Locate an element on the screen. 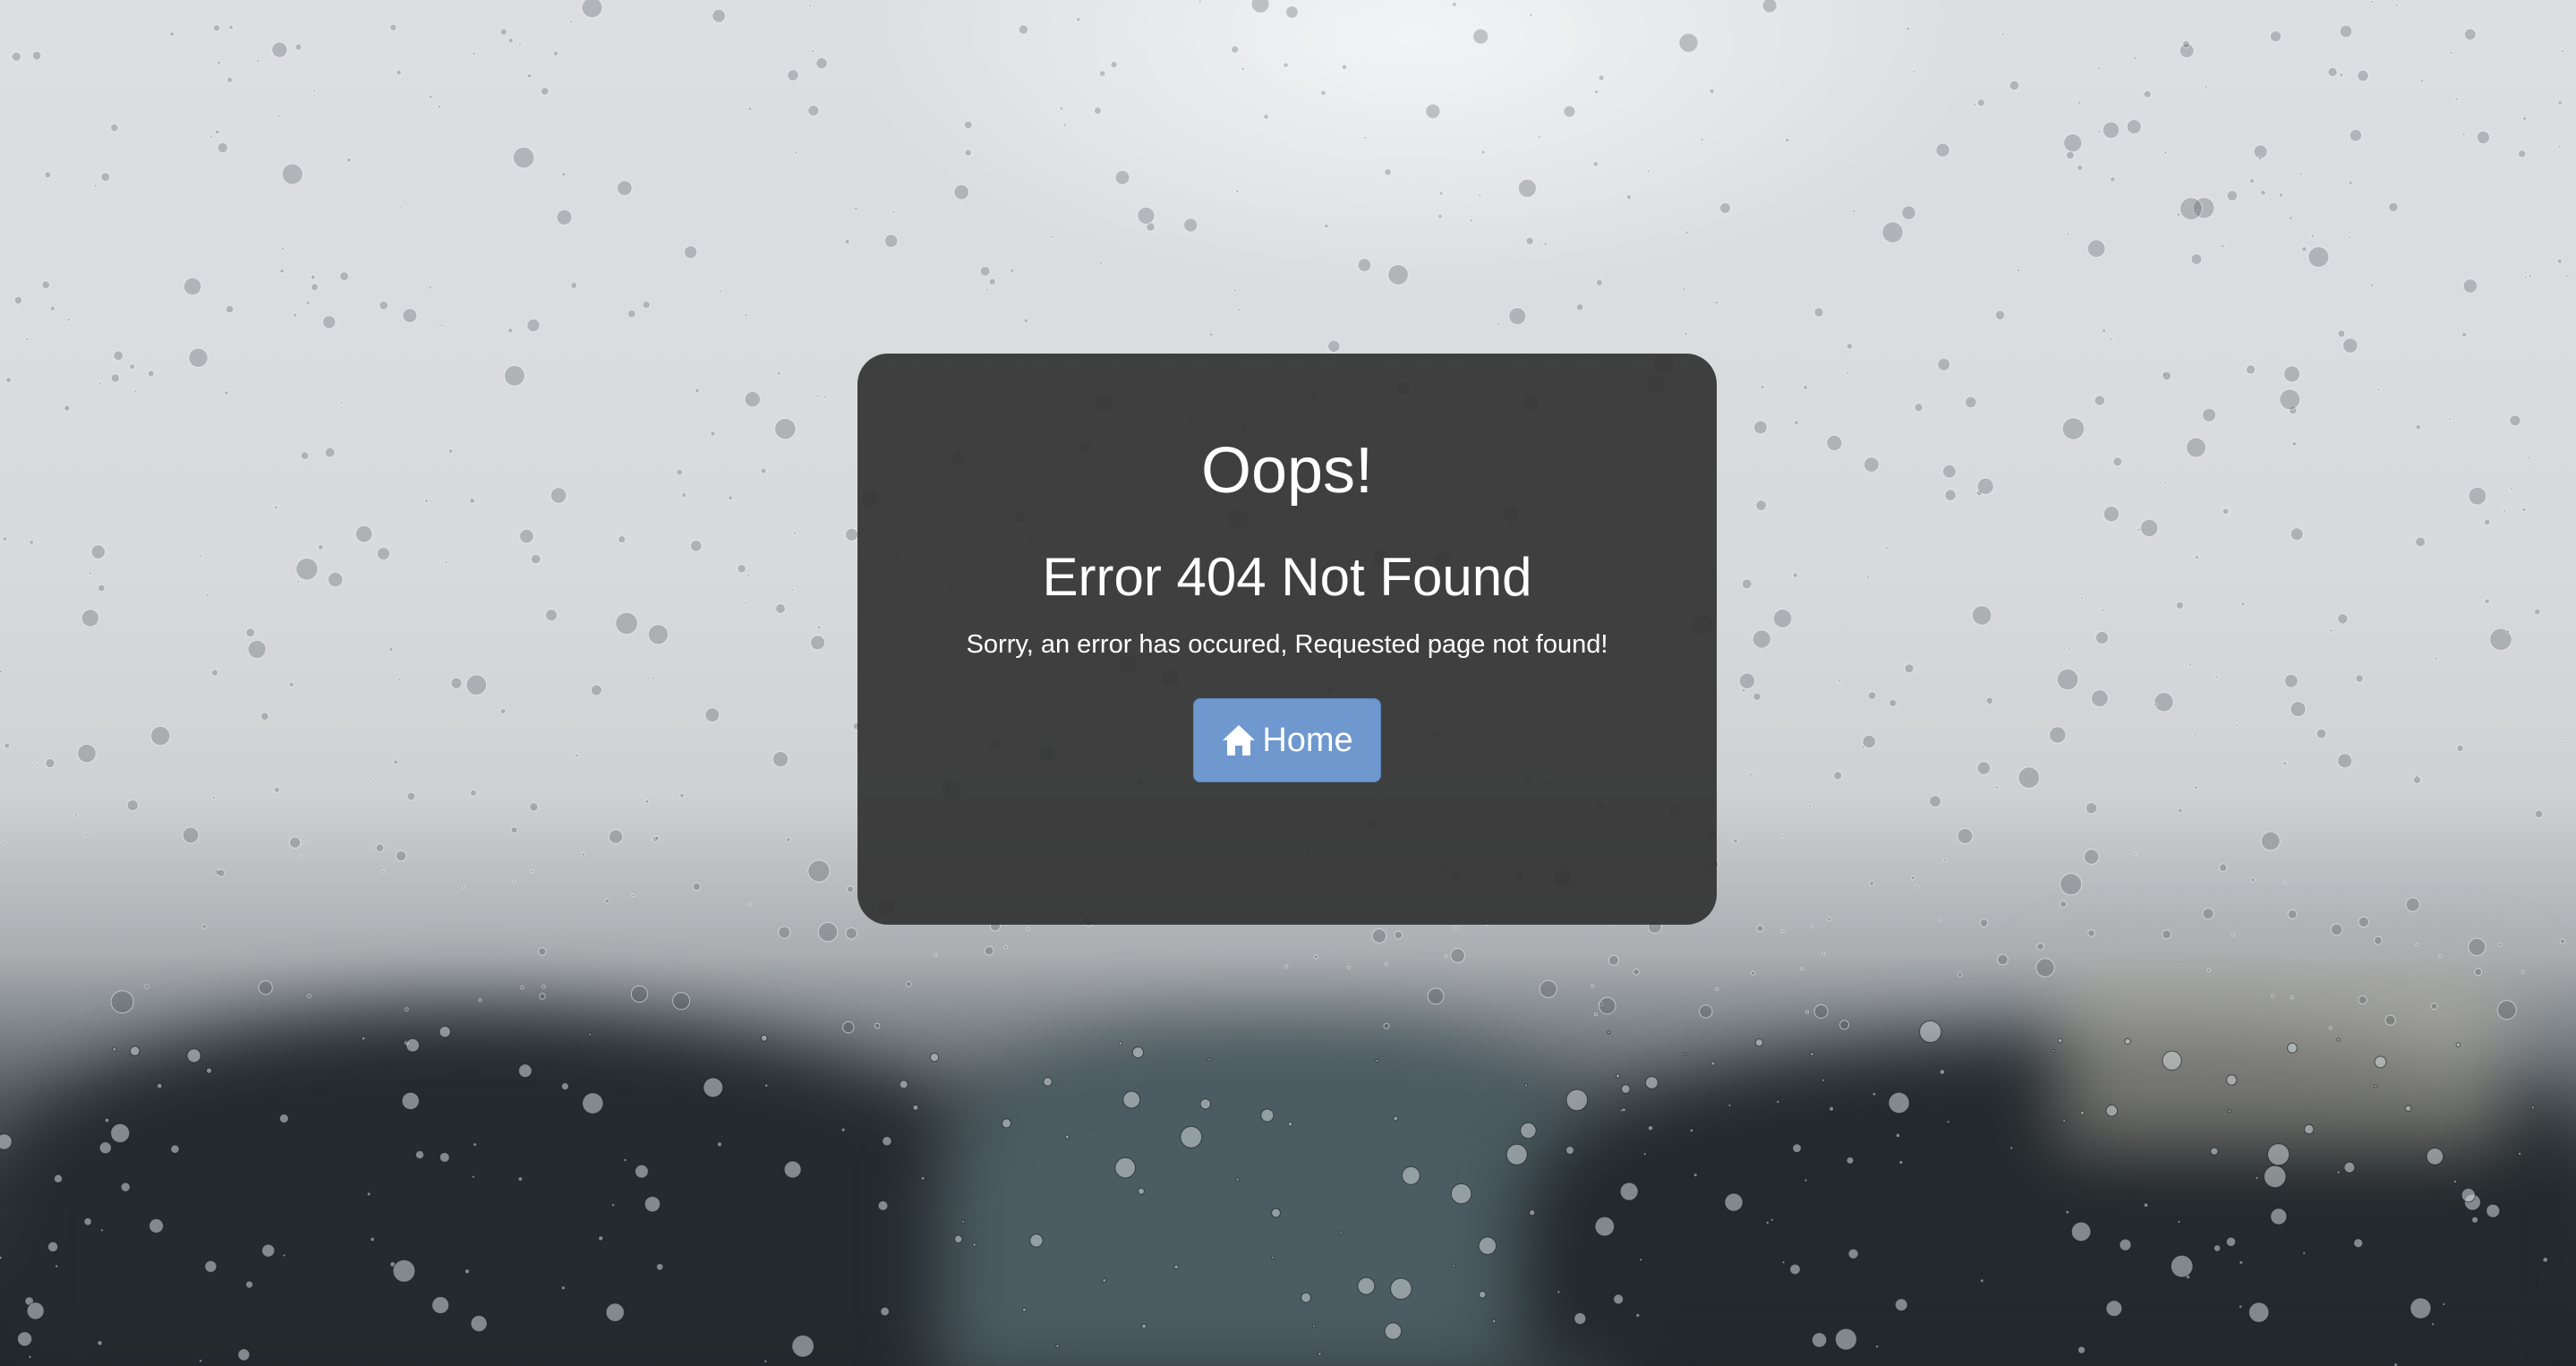  error-title: Error 404 Not Found is located at coordinates (1287, 577).